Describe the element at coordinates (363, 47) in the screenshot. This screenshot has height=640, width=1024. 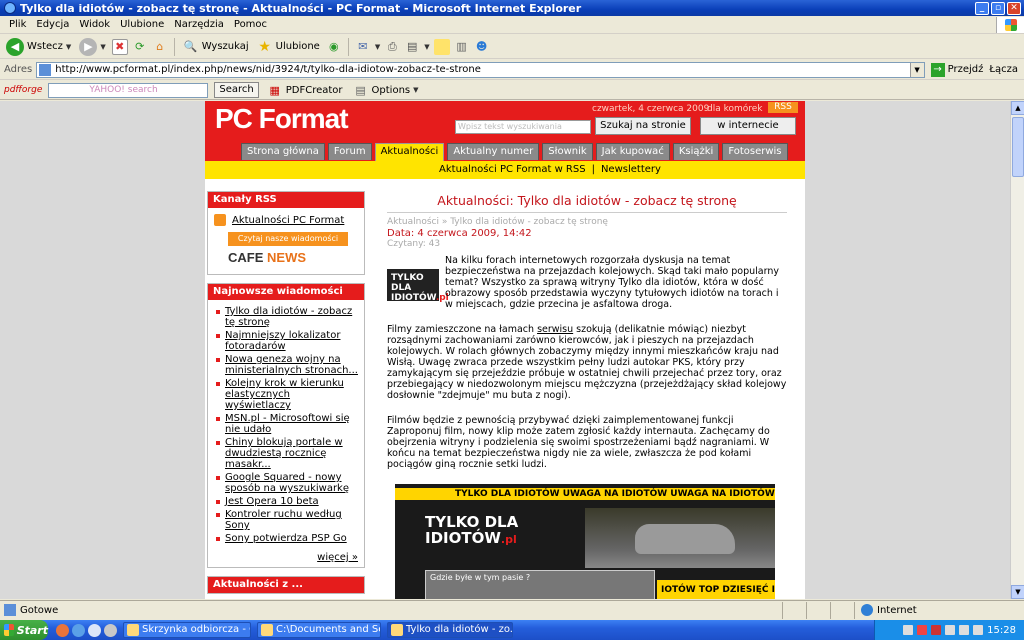
I see `mail-button: ✉` at that location.